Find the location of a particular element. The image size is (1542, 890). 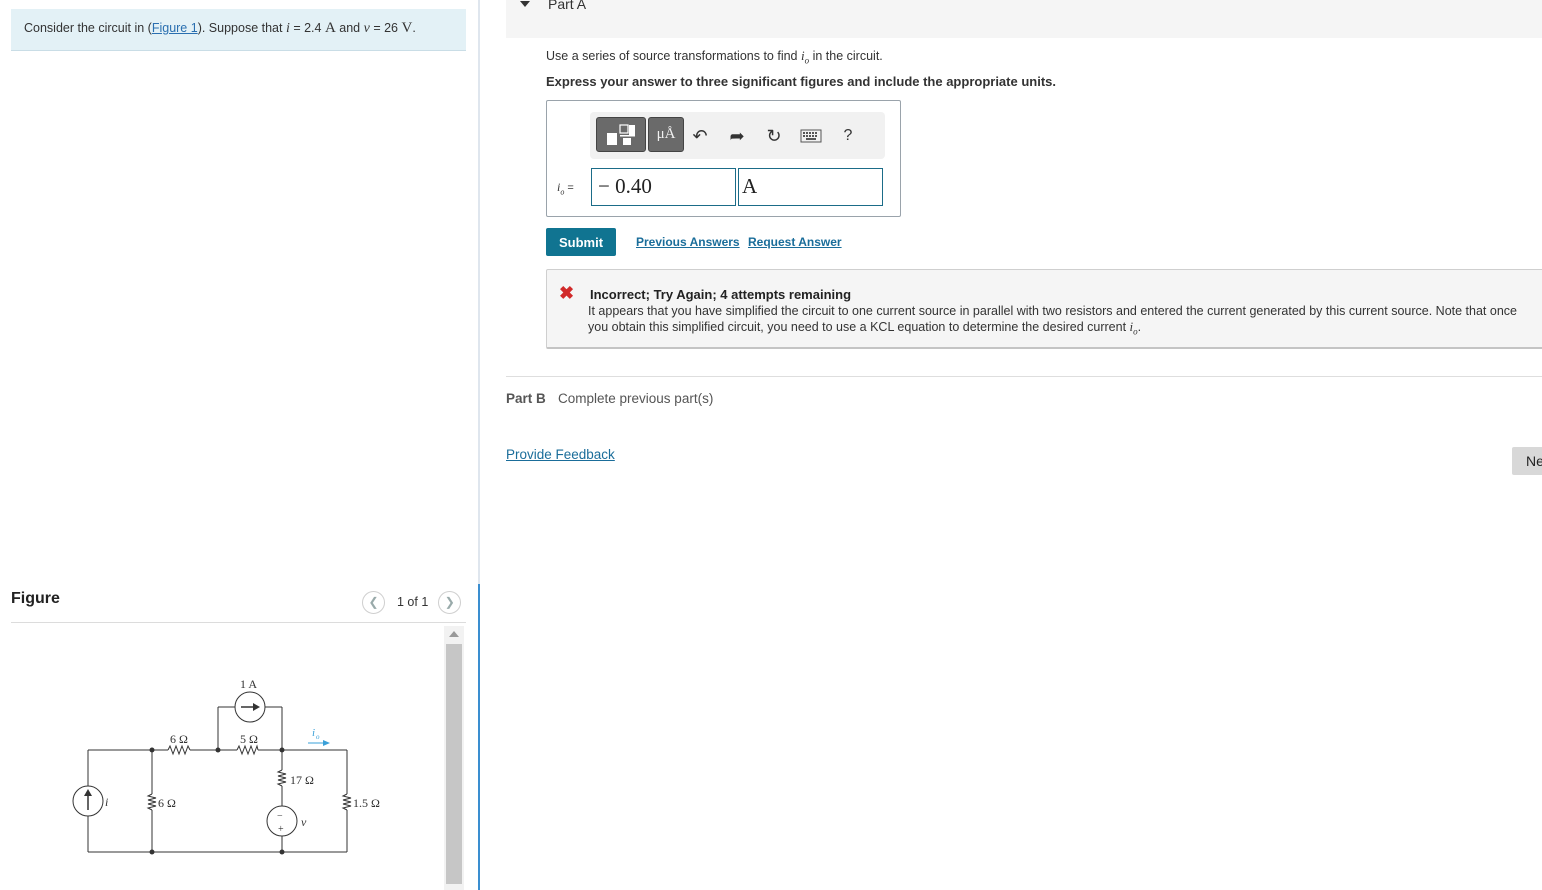

label-17: 17 Ω is located at coordinates (302, 780).